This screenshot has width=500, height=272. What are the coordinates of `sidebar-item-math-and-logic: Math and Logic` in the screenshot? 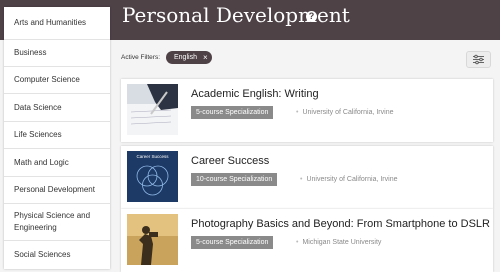 It's located at (57, 163).